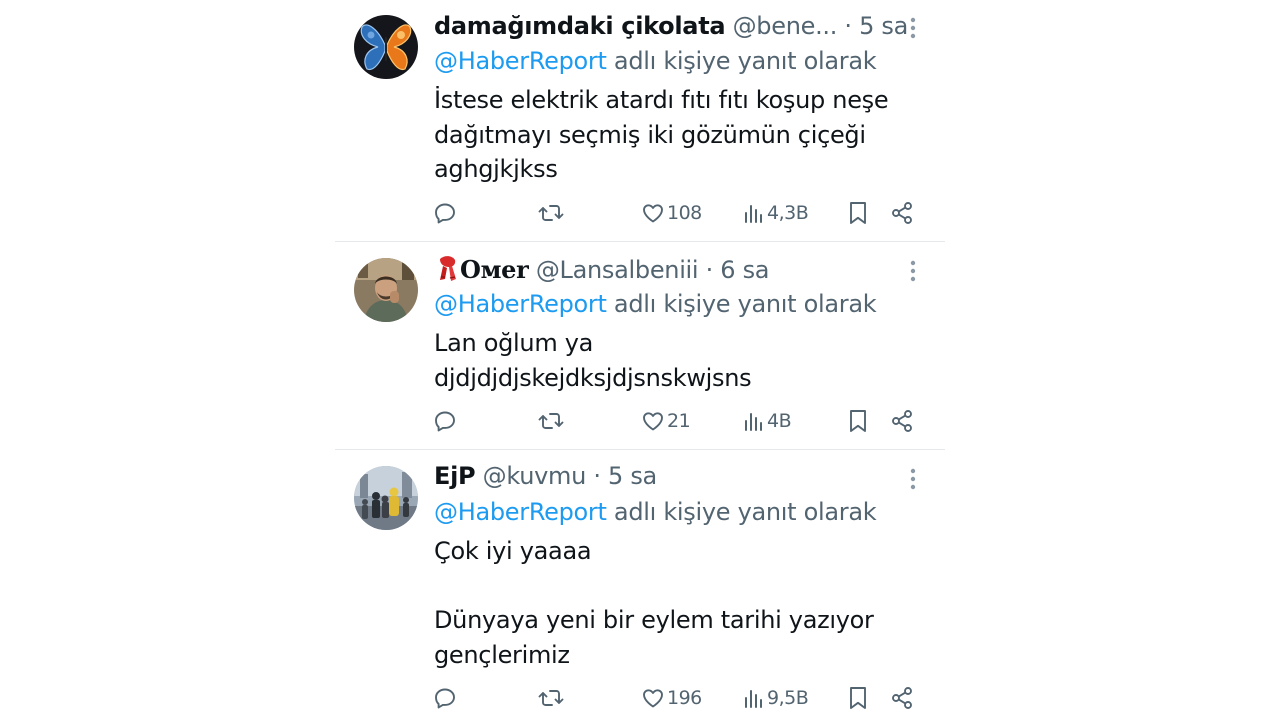 This screenshot has height=720, width=1280. What do you see at coordinates (779, 421) in the screenshot?
I see `view-count: 4B` at bounding box center [779, 421].